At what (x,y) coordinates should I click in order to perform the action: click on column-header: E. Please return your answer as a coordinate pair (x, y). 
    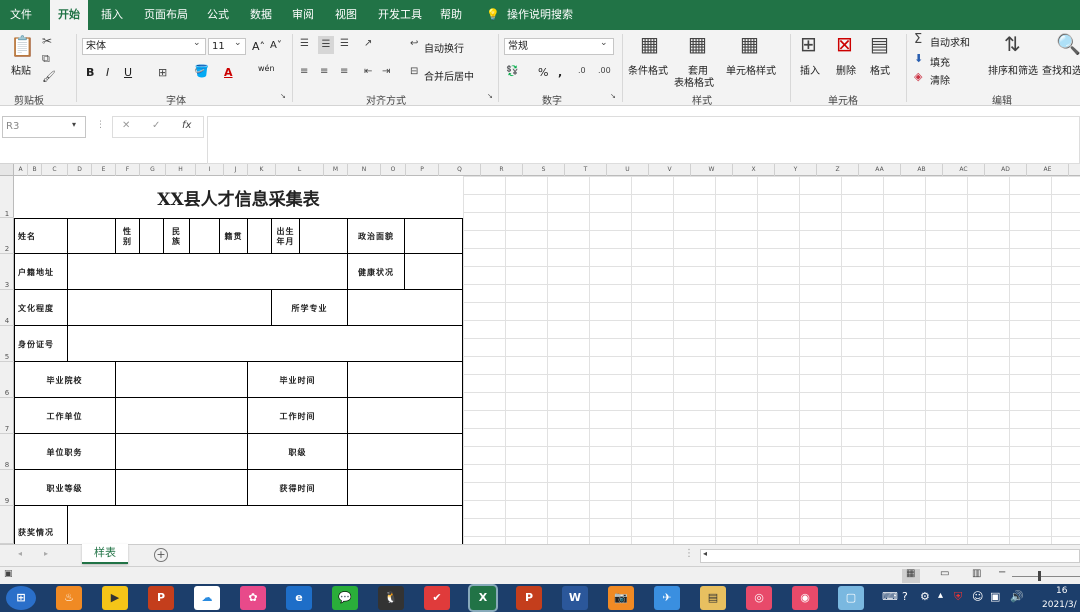
    Looking at the image, I should click on (104, 170).